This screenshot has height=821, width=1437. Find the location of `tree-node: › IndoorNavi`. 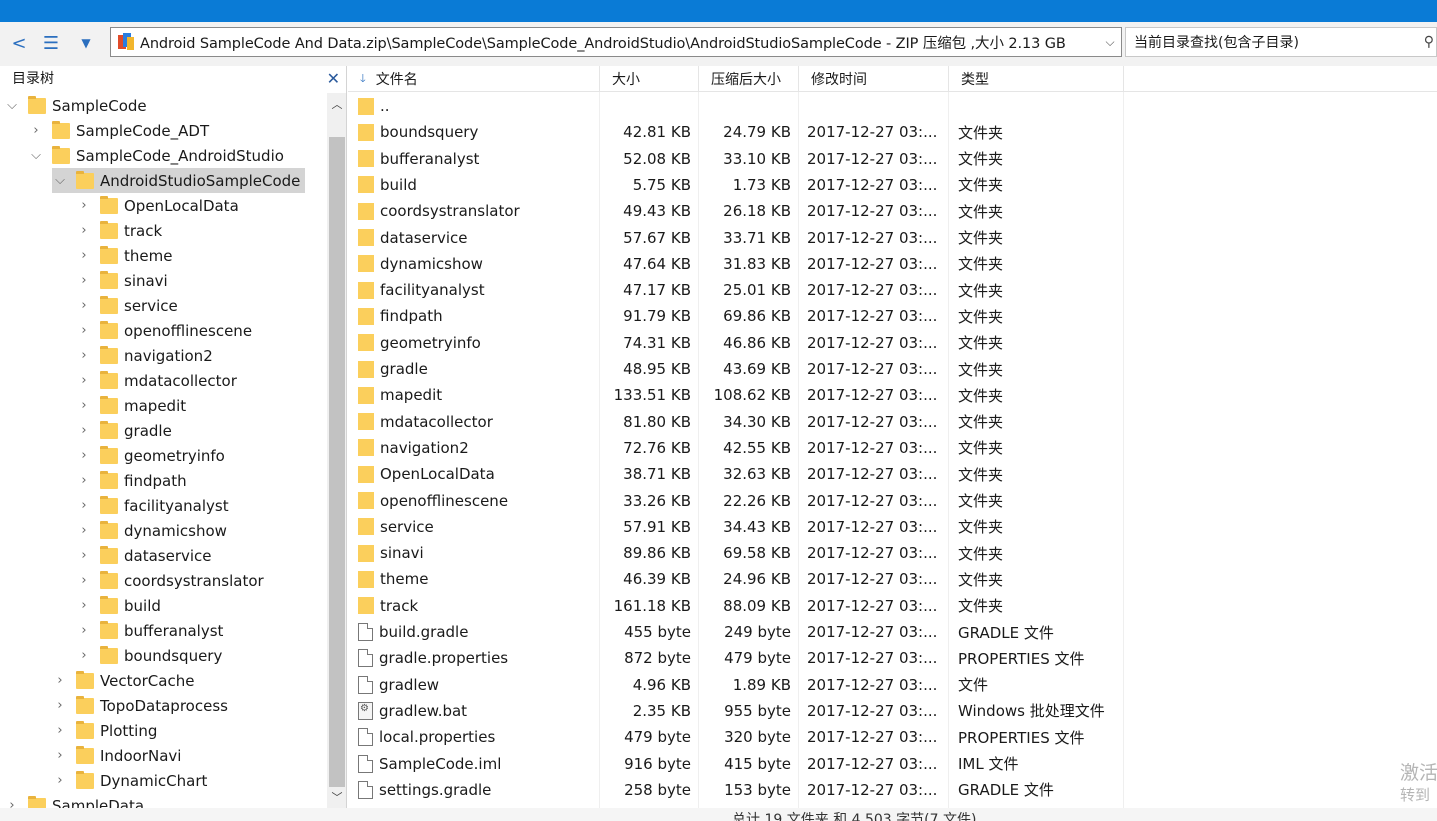

tree-node: › IndoorNavi is located at coordinates (116, 755).